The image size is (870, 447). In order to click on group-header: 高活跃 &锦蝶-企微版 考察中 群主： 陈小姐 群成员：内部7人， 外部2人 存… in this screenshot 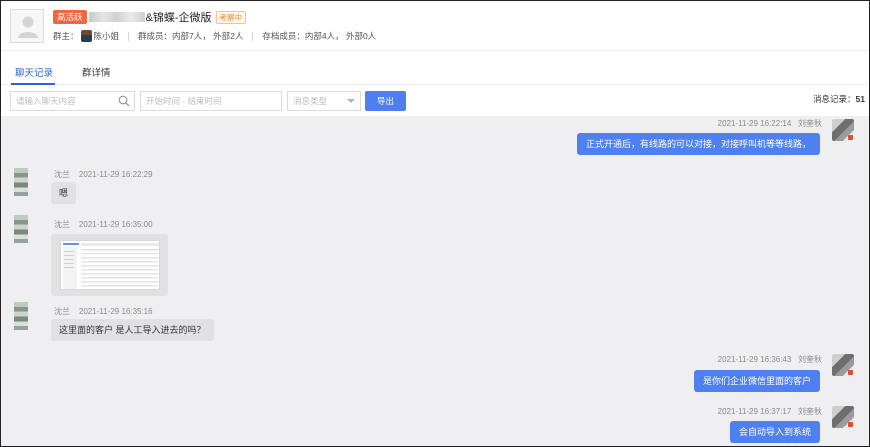, I will do `click(435, 26)`.